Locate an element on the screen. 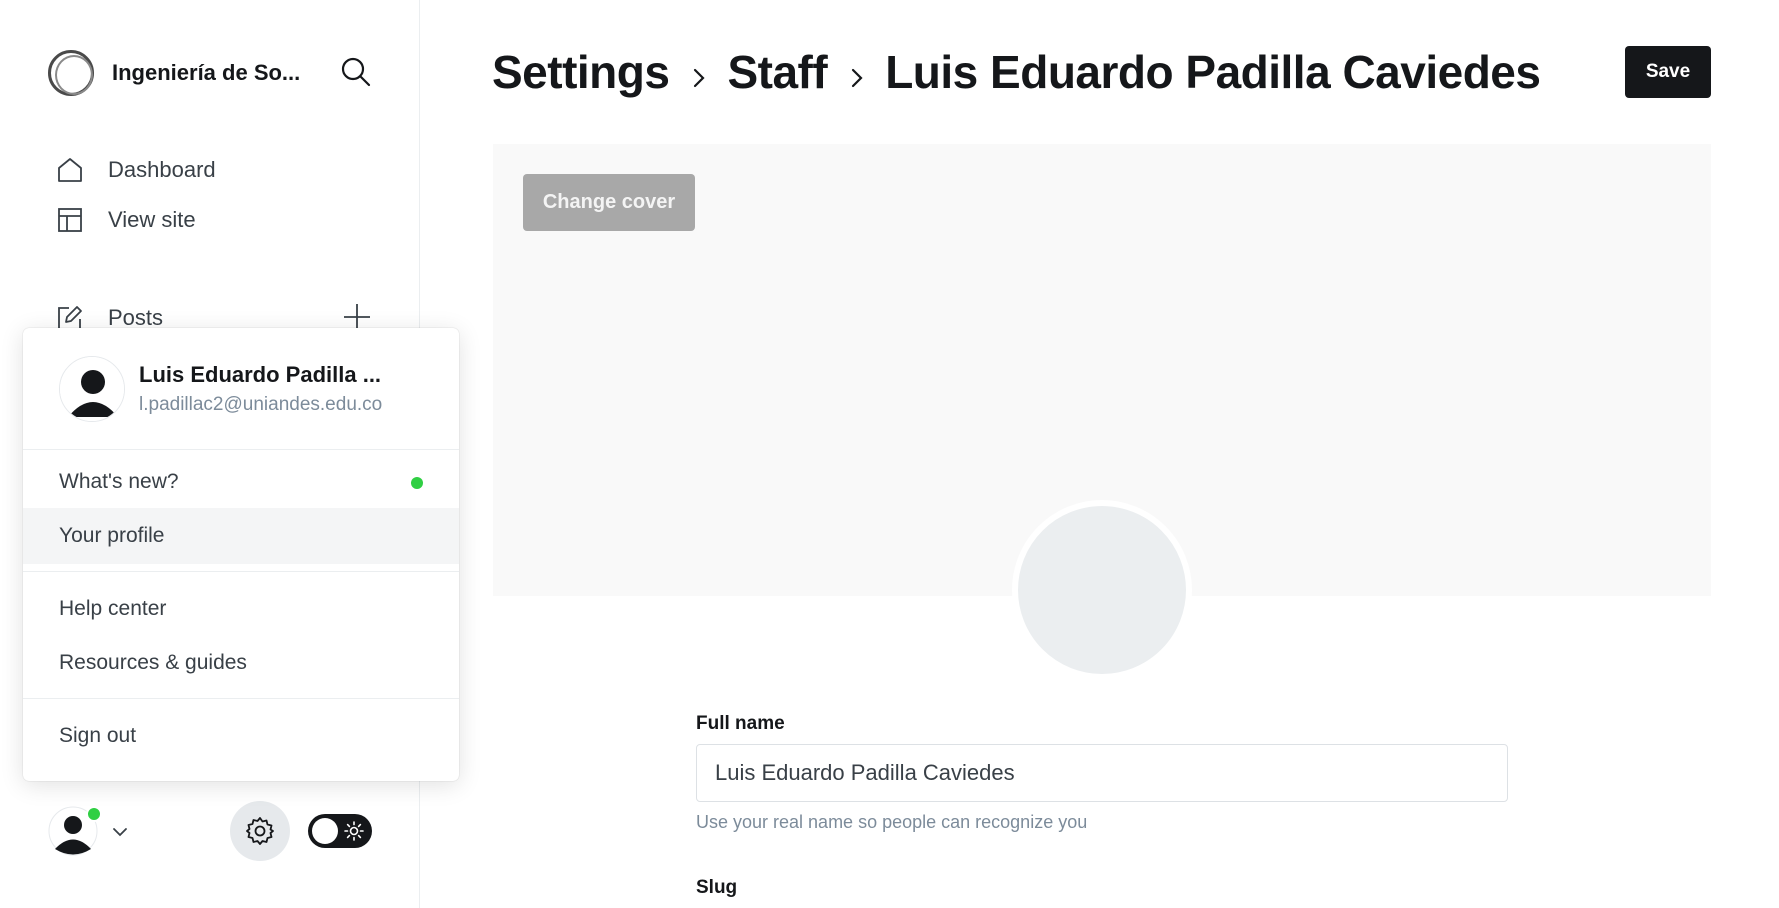 The image size is (1779, 908). menu-item-resources: Resources & guides is located at coordinates (241, 663).